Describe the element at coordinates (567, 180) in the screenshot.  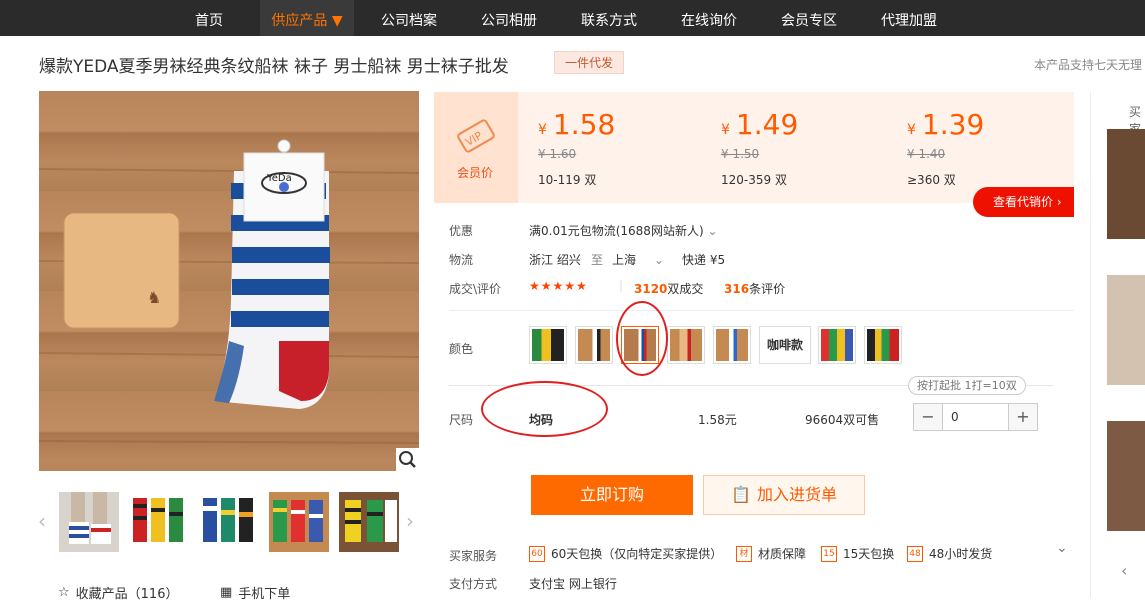
I see `tier-range: 10-119 双` at that location.